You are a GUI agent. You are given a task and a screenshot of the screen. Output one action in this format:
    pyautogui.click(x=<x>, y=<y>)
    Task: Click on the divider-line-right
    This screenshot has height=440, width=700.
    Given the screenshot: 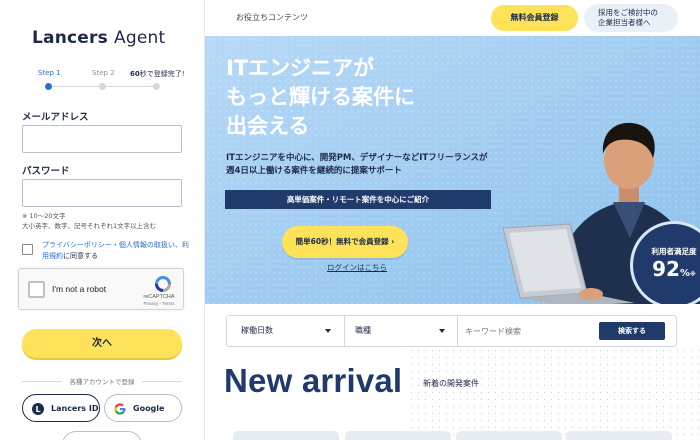 What is the action you would take?
    pyautogui.click(x=162, y=381)
    